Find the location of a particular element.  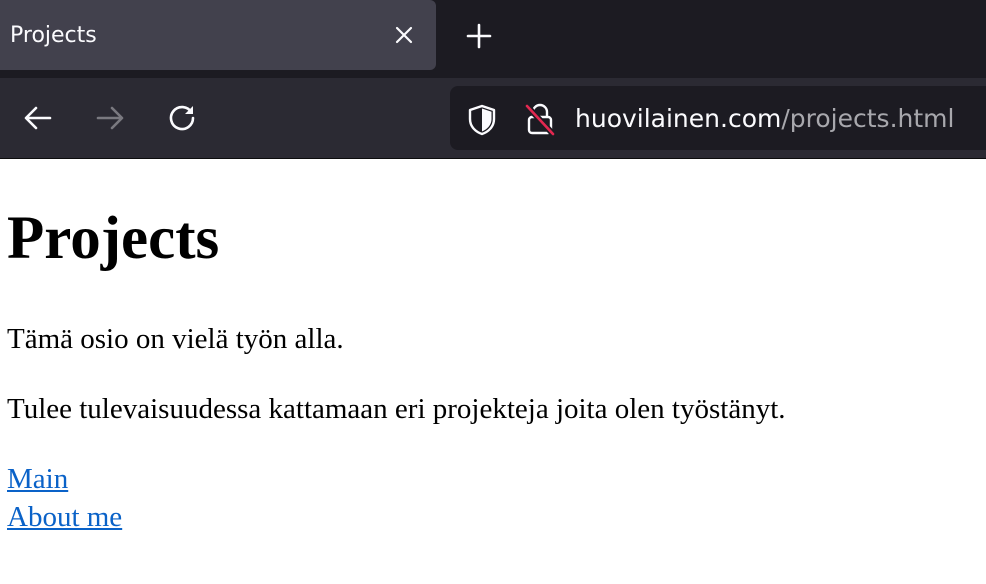

arrow-right-icon is located at coordinates (110, 118).